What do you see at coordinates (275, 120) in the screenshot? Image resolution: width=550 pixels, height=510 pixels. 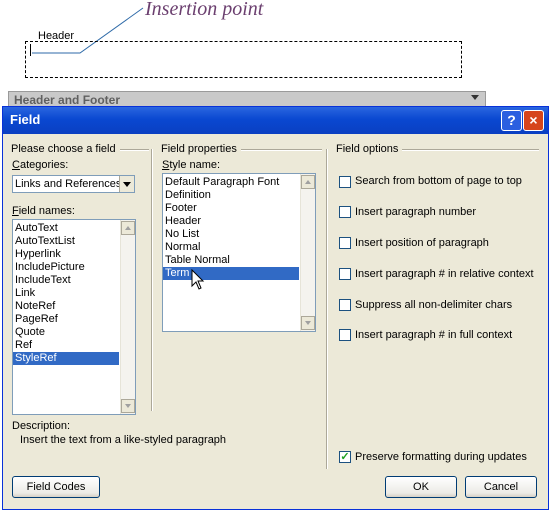 I see `dialog-title-bar` at bounding box center [275, 120].